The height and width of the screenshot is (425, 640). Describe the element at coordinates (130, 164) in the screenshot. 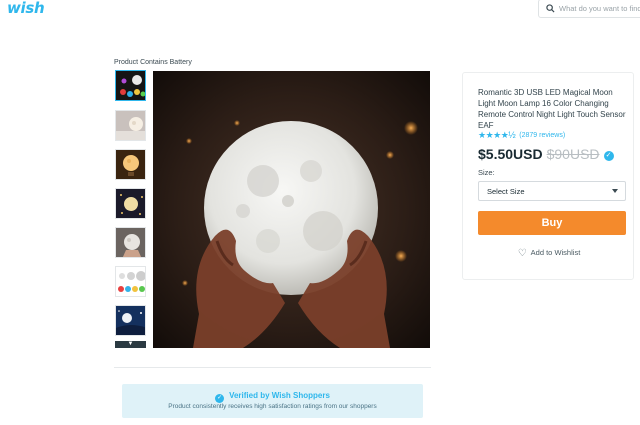

I see `thumb-moon-stand` at that location.